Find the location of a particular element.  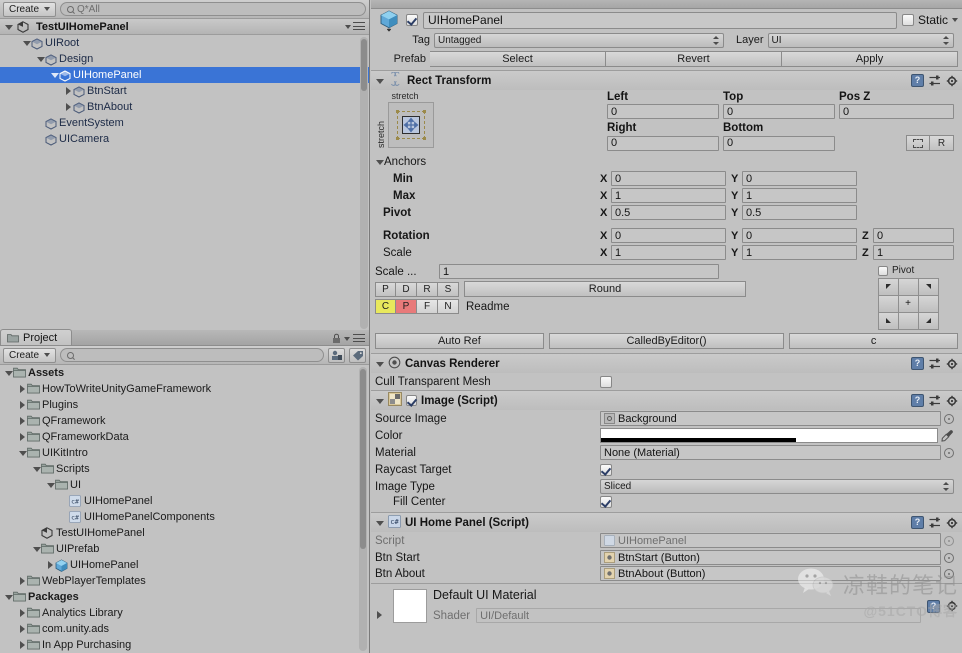

scale-z-input: 1 is located at coordinates (913, 252).